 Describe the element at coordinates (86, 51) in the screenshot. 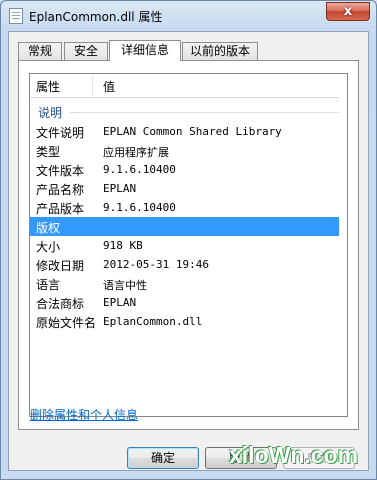

I see `tab-security: 安全` at that location.